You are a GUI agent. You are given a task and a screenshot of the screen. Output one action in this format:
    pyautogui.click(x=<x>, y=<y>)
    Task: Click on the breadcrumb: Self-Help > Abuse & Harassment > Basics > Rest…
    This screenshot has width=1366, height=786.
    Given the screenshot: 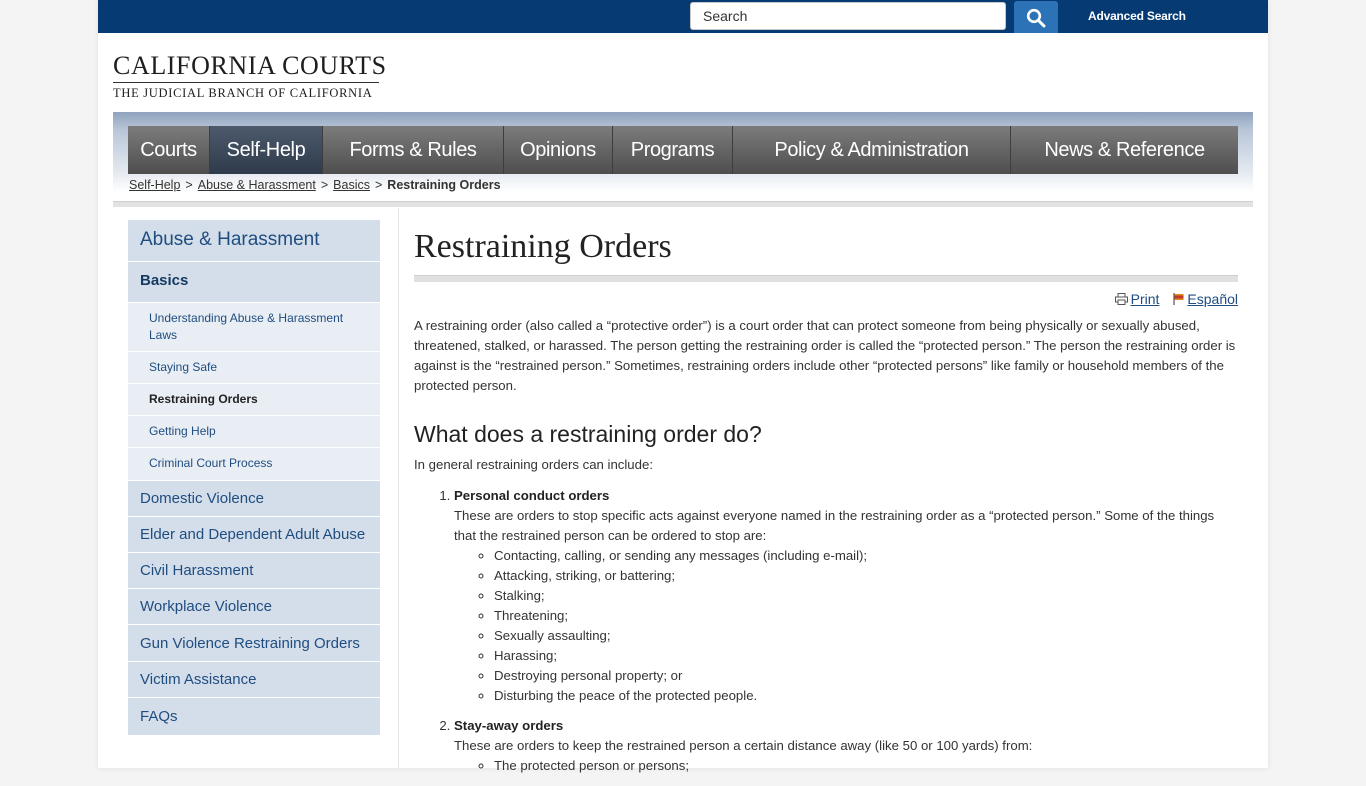 What is the action you would take?
    pyautogui.click(x=315, y=185)
    